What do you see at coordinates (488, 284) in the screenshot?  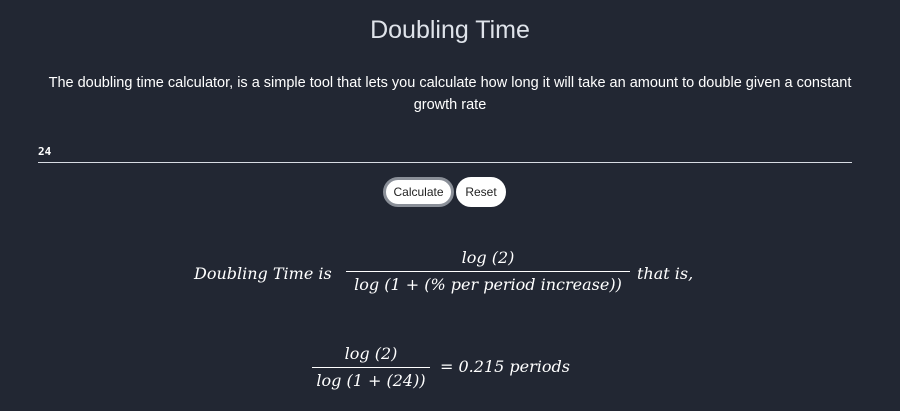 I see `formula-denominator: log (1 + (% per period increase))` at bounding box center [488, 284].